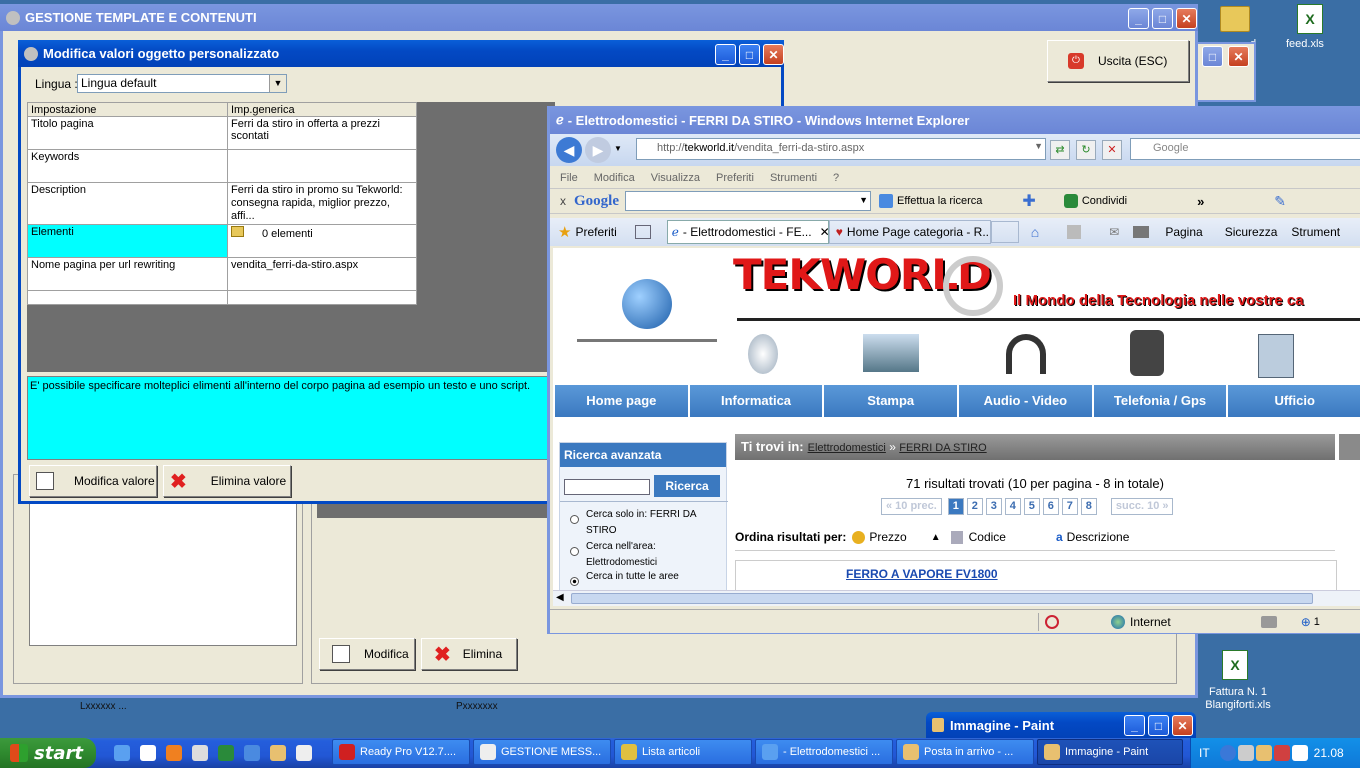 This screenshot has height=768, width=1360. Describe the element at coordinates (987, 537) in the screenshot. I see `sort-code: Codice` at that location.